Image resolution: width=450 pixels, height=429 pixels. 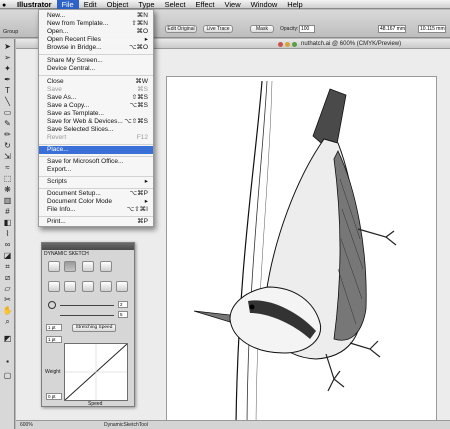 I want to click on free-transform-tool-icon: ⬚, so click(x=7, y=179).